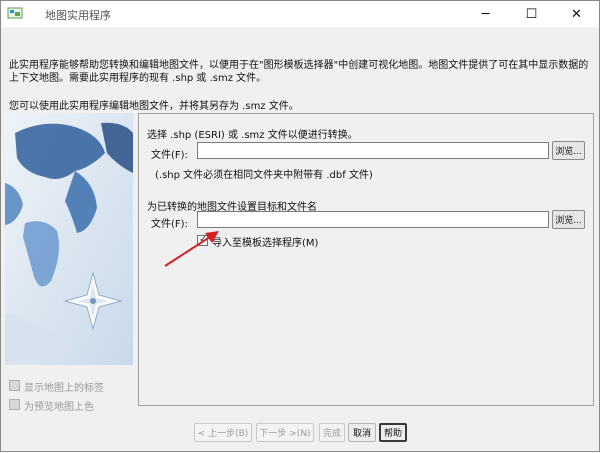 This screenshot has height=453, width=600. Describe the element at coordinates (285, 432) in the screenshot. I see `next-button: 下一步 >(N)` at that location.